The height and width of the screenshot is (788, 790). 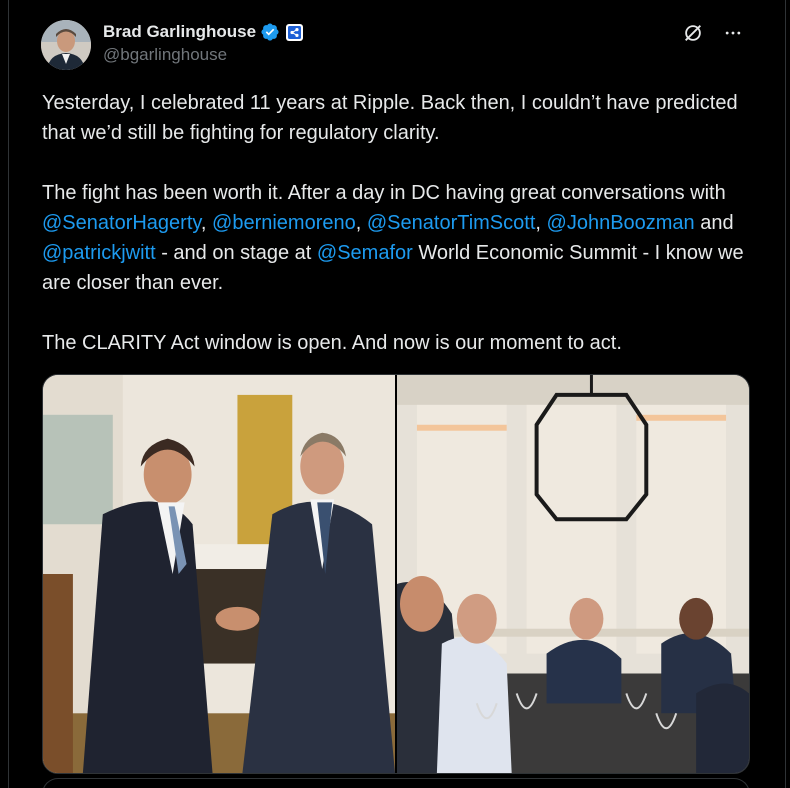 I want to click on mention-patrickjwitt: @patrickjwitt, so click(x=99, y=253).